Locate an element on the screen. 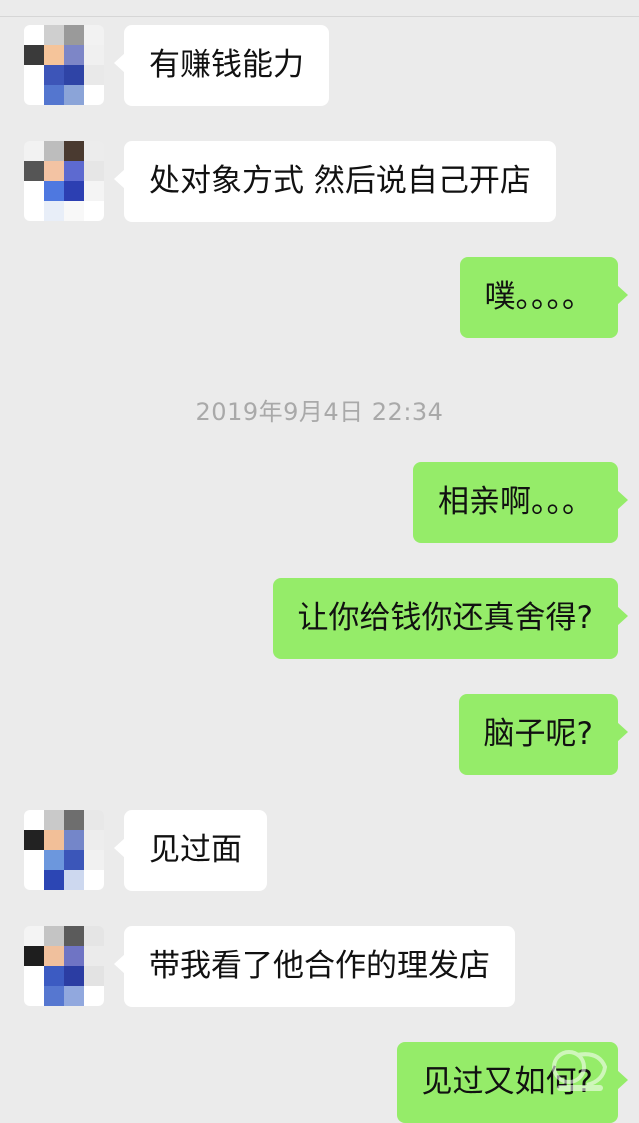 The image size is (639, 1123). message-text: 让你给钱你还真舍得? is located at coordinates (445, 618).